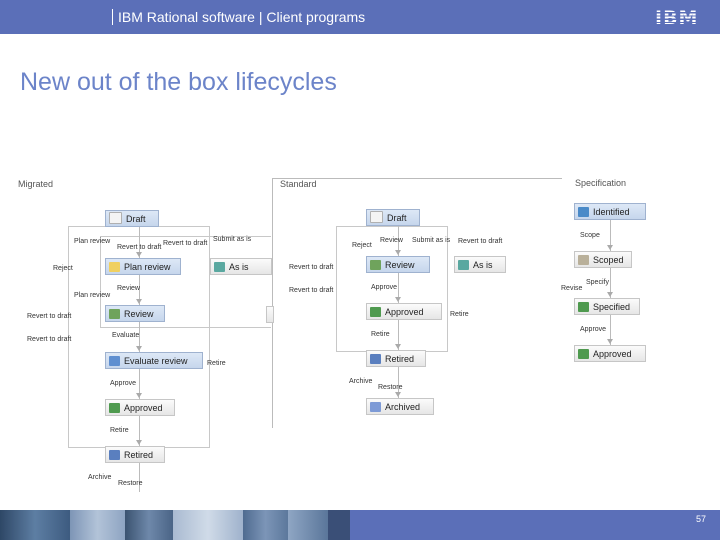 The height and width of the screenshot is (540, 720). I want to click on state-specified: Specified, so click(607, 306).